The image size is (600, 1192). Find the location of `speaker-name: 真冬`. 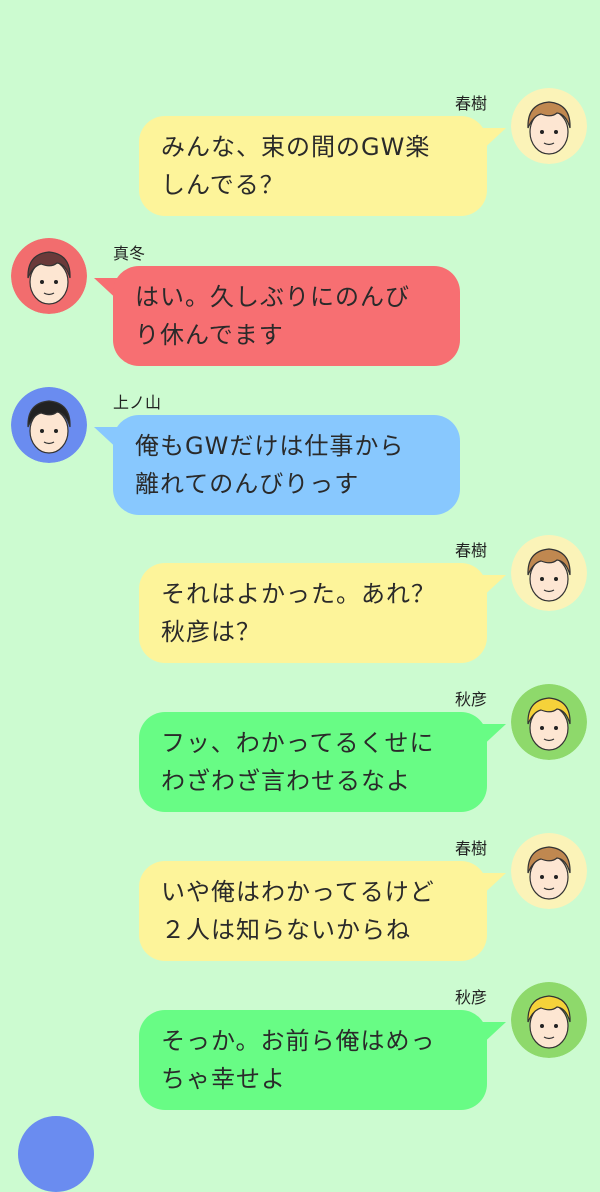

speaker-name: 真冬 is located at coordinates (129, 253).